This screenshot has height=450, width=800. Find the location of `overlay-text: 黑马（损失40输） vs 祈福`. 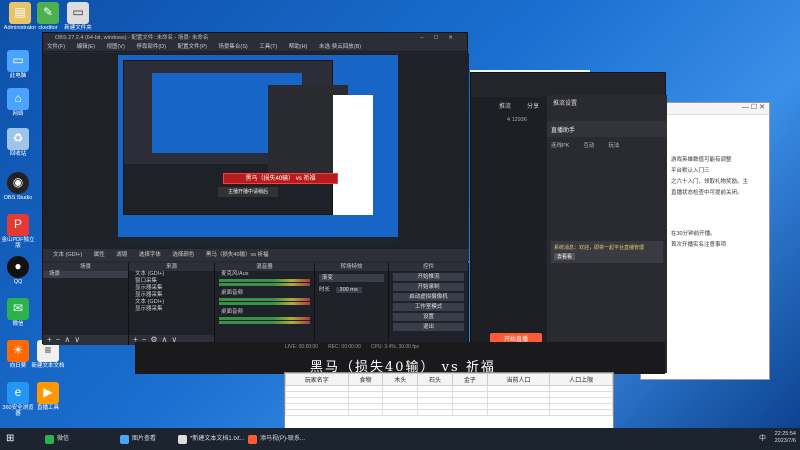

overlay-text: 黑马（损失40输） vs 祈福 is located at coordinates (280, 178).